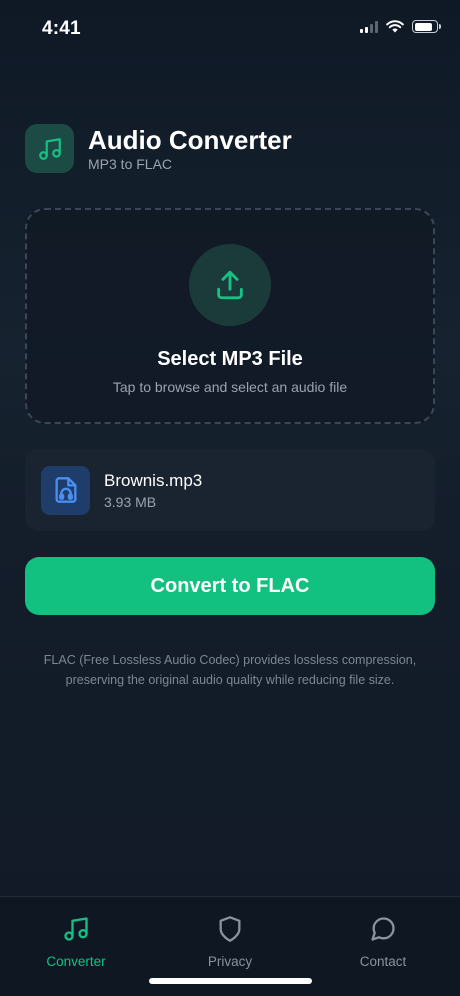 The image size is (460, 996). I want to click on status-icons, so click(400, 26).